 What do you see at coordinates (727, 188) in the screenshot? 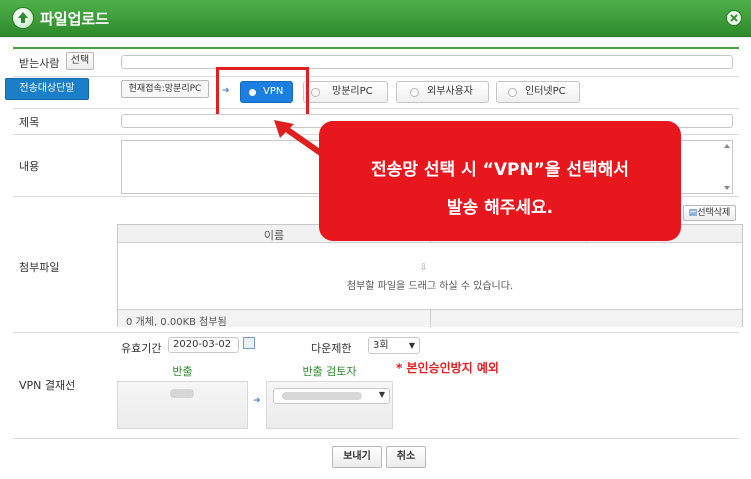
I see `scroll-down-icon` at bounding box center [727, 188].